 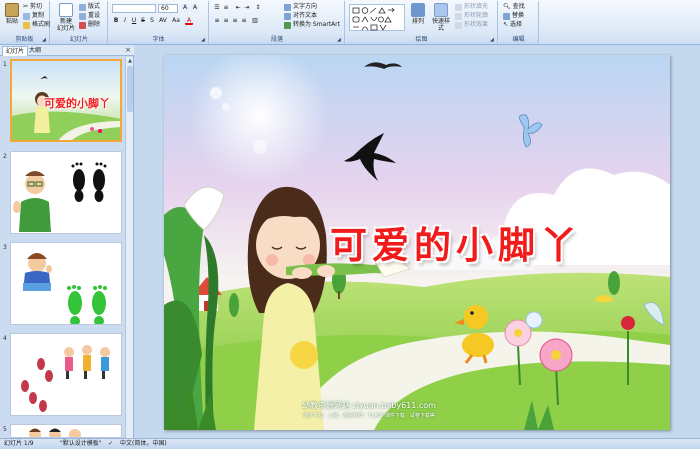 What do you see at coordinates (41, 24) in the screenshot?
I see `format-painter-label: 格式刷` at bounding box center [41, 24].